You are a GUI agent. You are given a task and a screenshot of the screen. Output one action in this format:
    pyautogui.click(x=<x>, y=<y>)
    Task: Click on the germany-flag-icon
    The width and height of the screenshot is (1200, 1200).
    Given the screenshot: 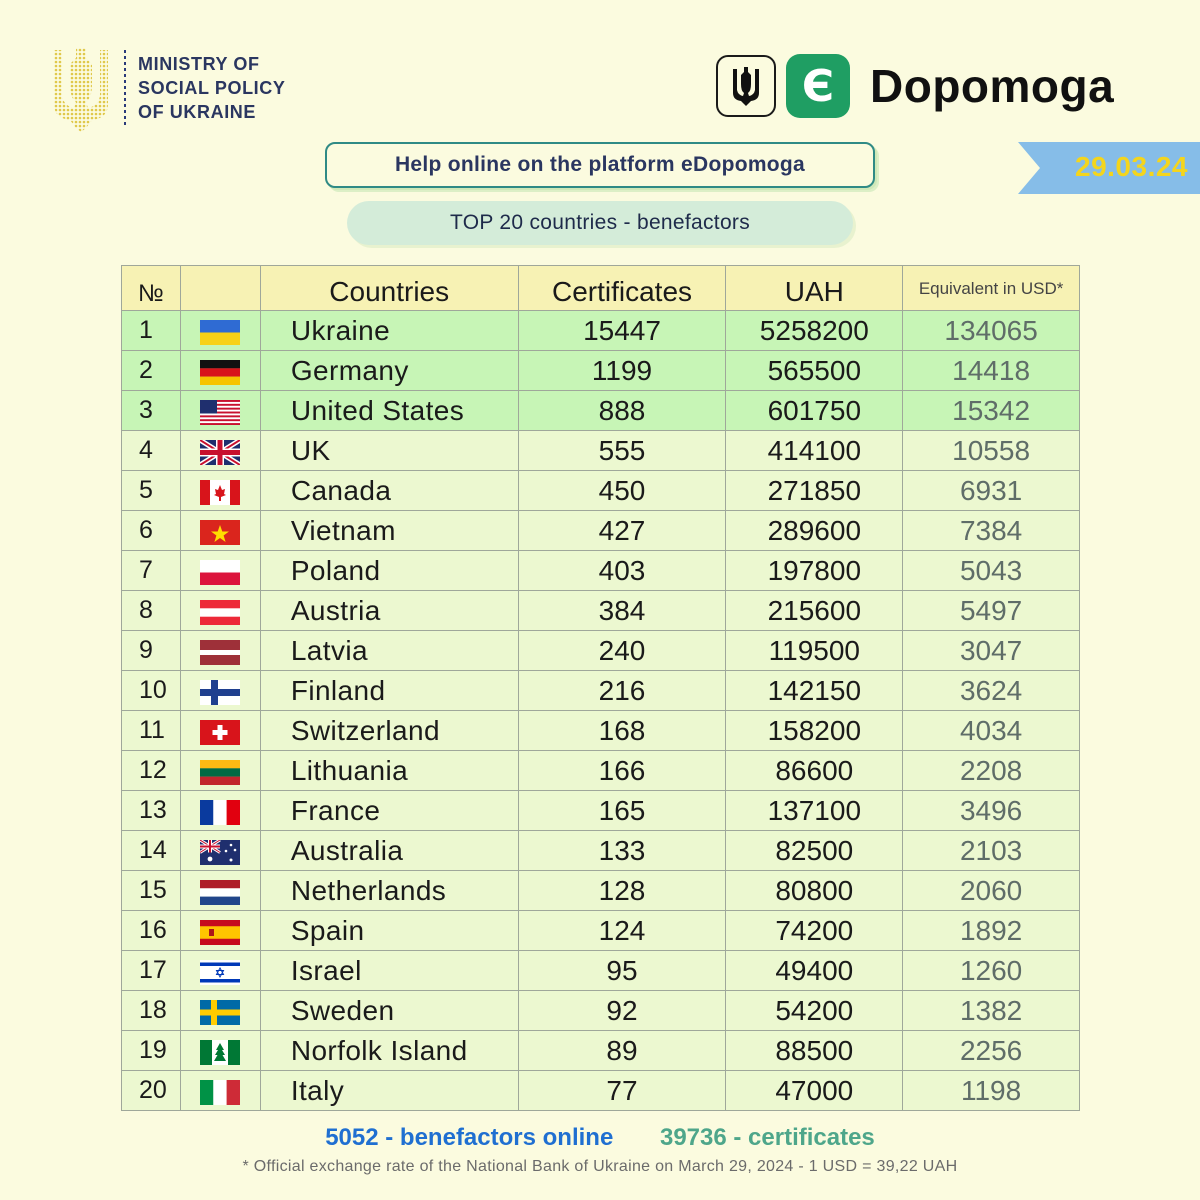 What is the action you would take?
    pyautogui.click(x=220, y=372)
    